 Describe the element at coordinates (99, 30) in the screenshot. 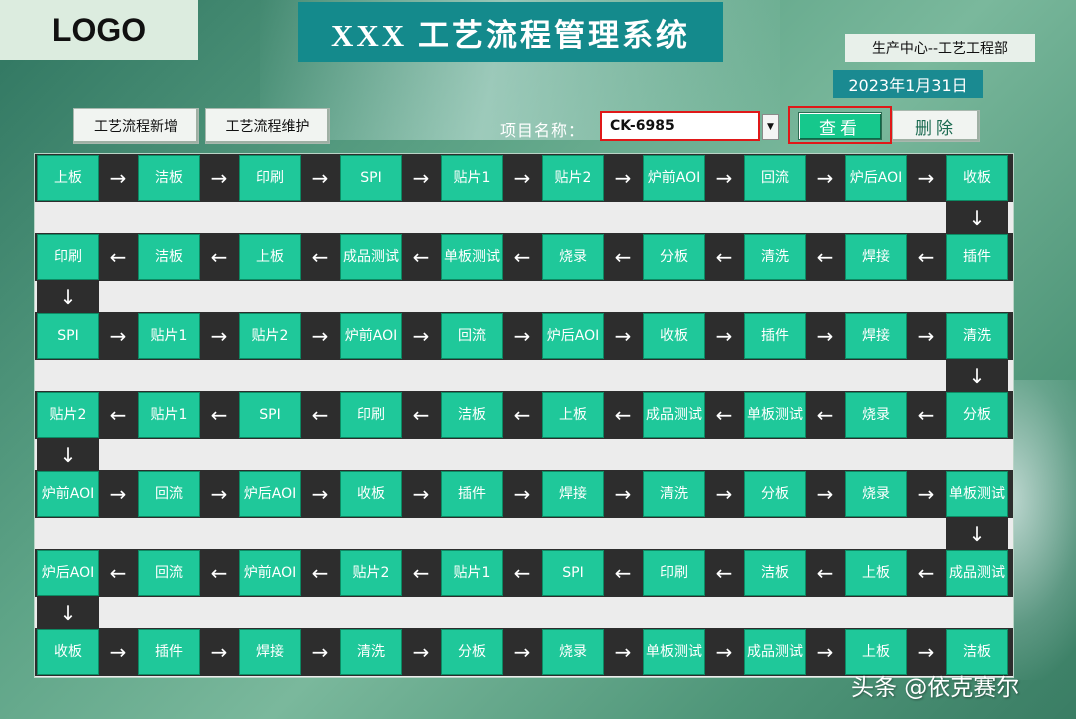

I see `logo: LOGO` at that location.